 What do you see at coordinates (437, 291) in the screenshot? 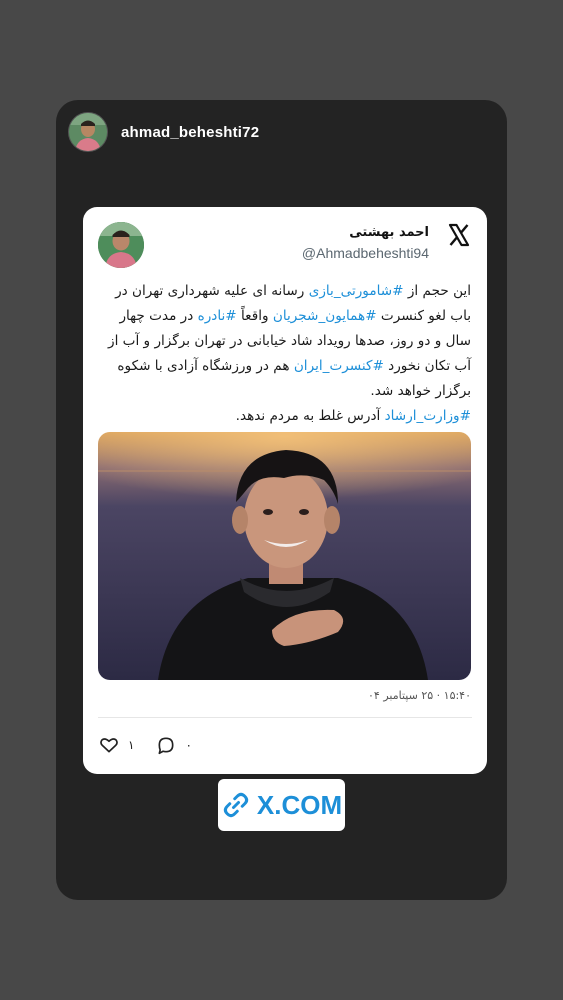
I see `tweet-text-segment: این حجم از` at bounding box center [437, 291].